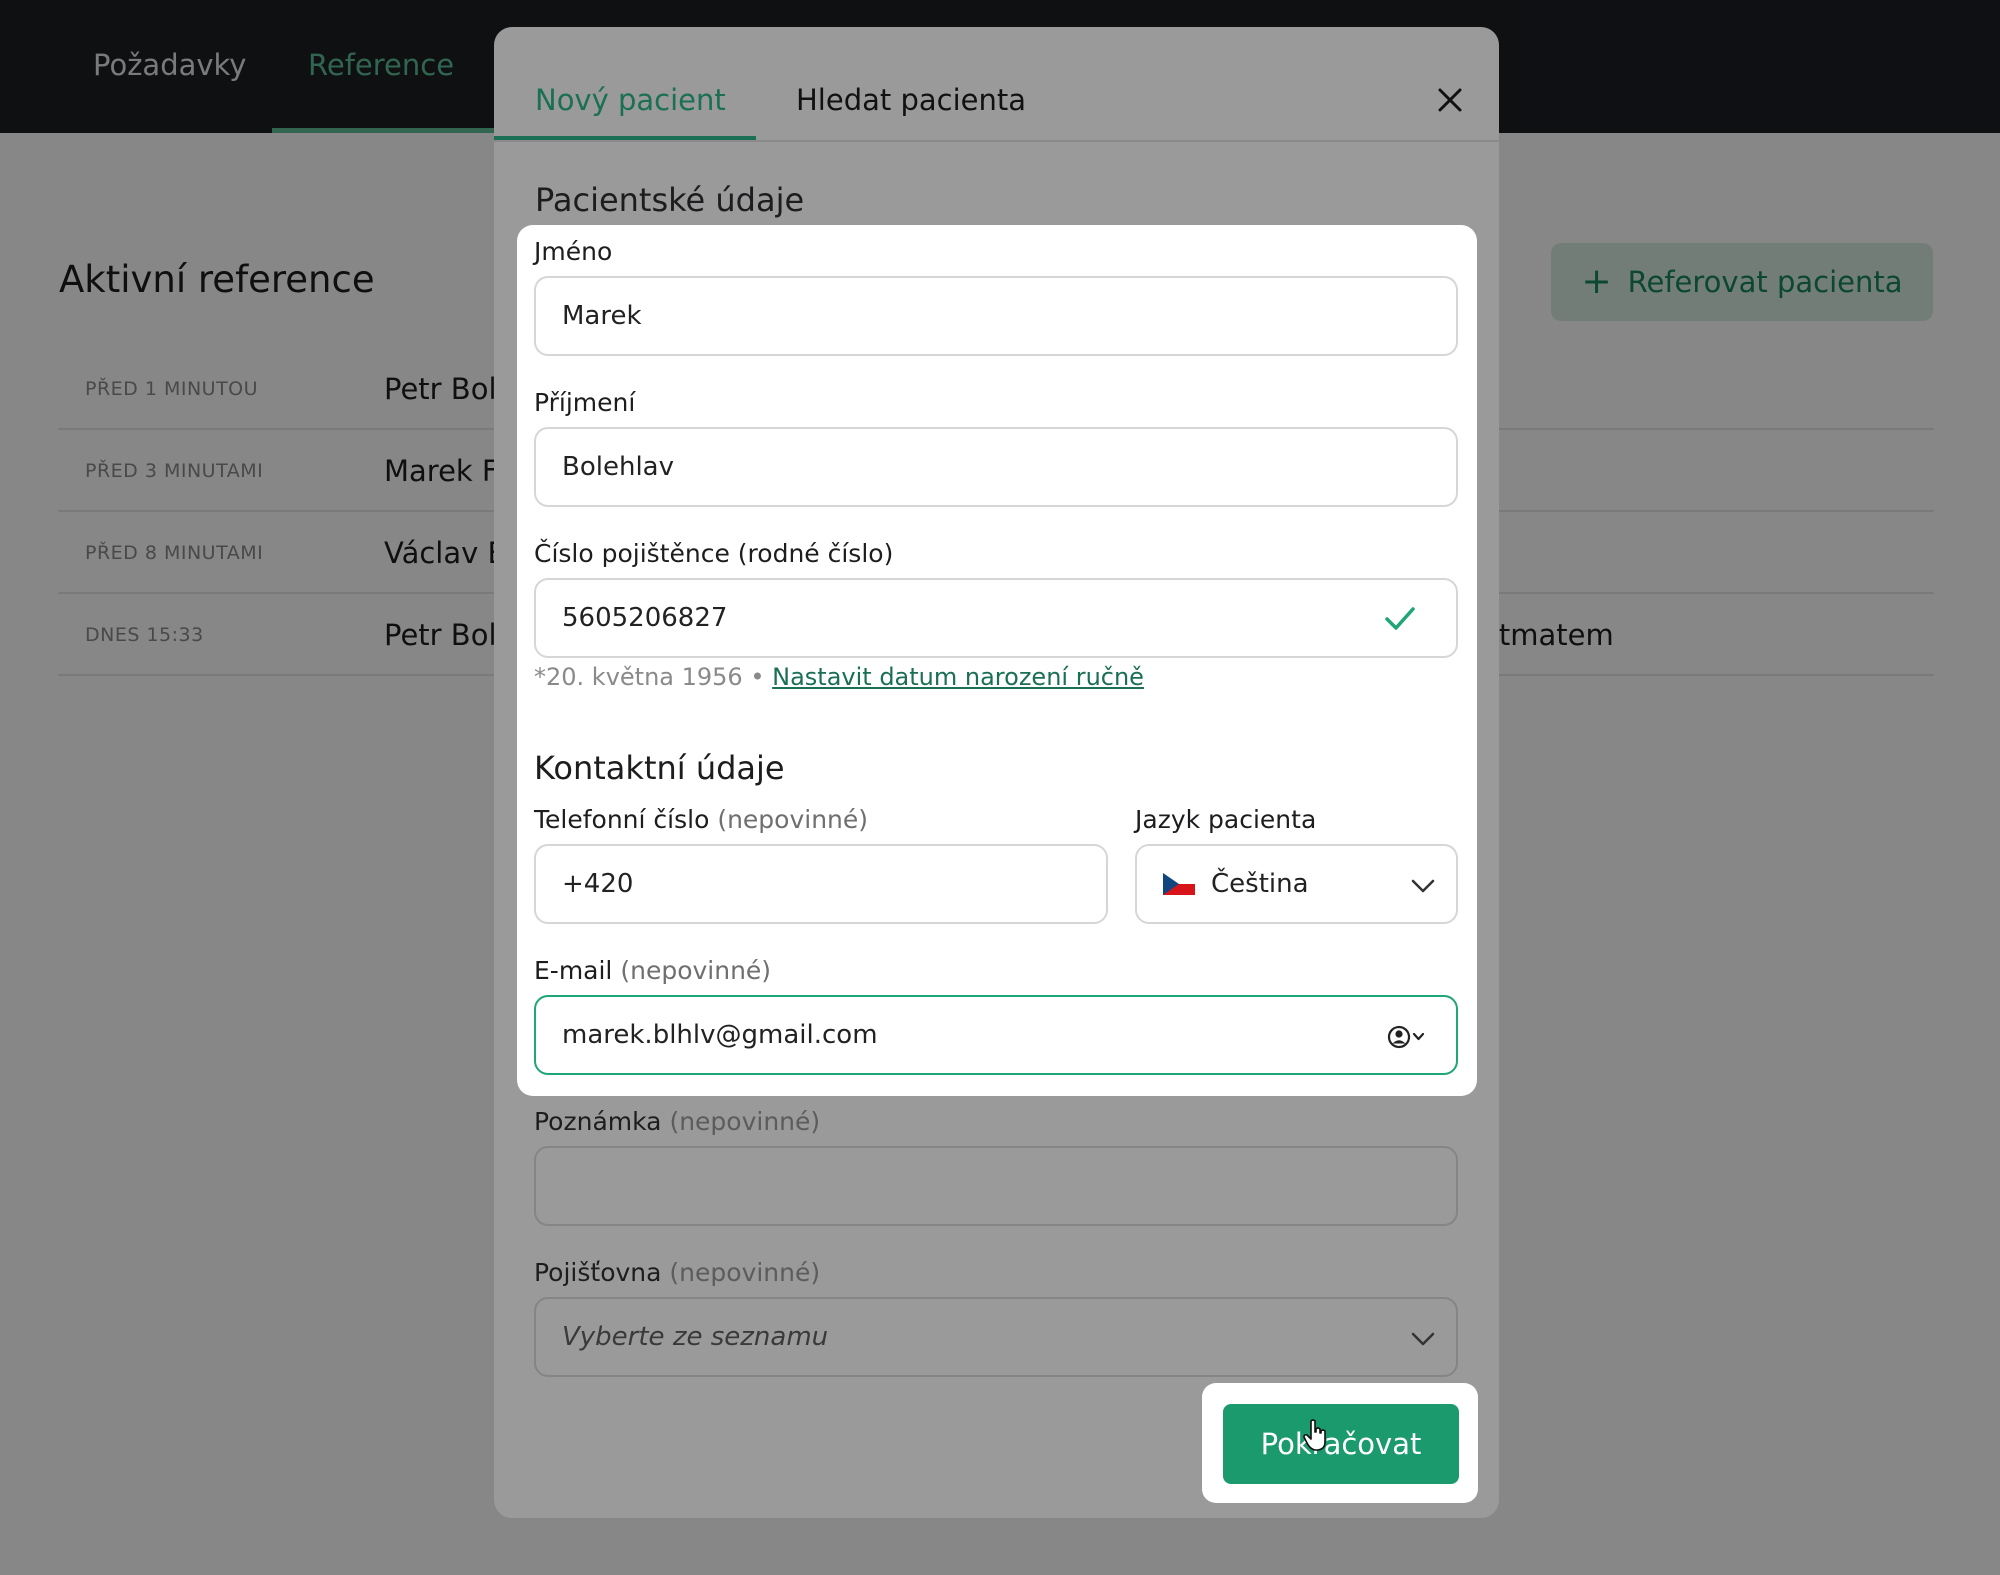 This screenshot has height=1575, width=2000. What do you see at coordinates (720, 1035) in the screenshot?
I see `email-value: marek.blhlv@gmail.com` at bounding box center [720, 1035].